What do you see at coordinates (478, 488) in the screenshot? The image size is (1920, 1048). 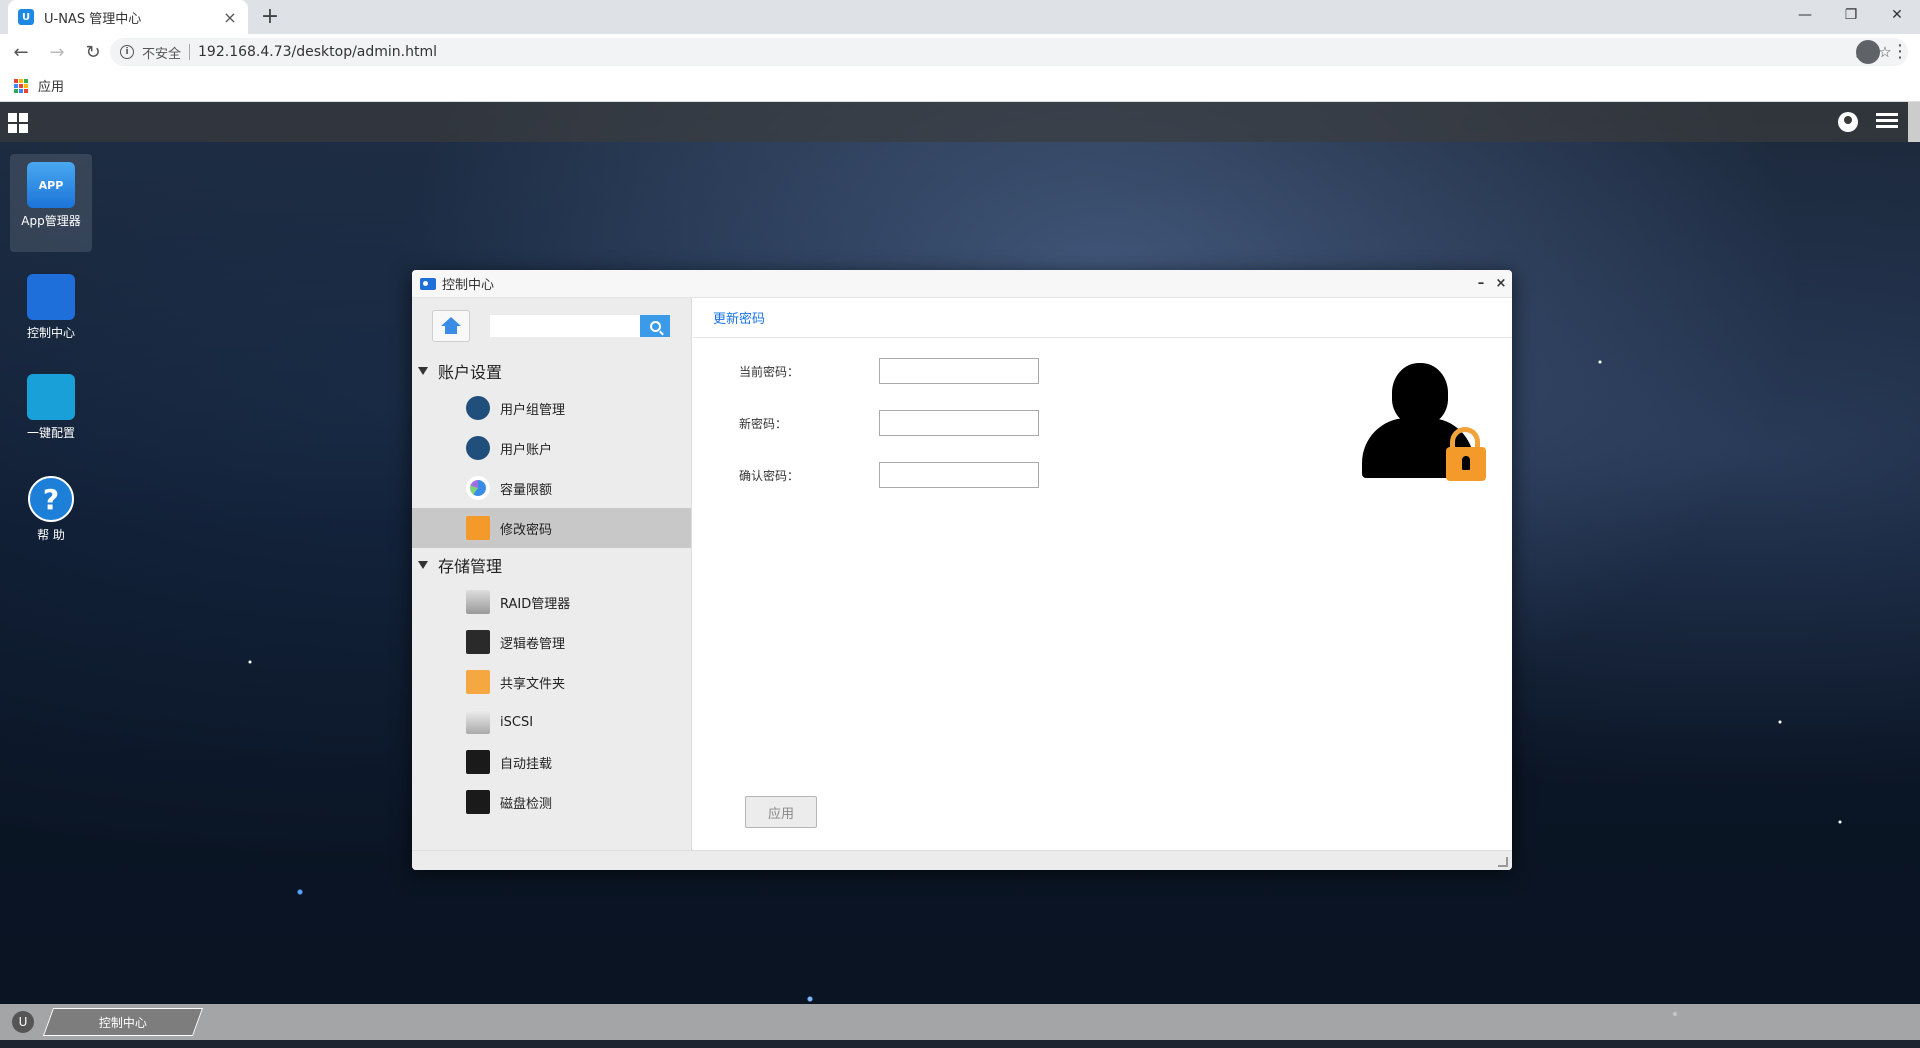 I see `quota-icon` at bounding box center [478, 488].